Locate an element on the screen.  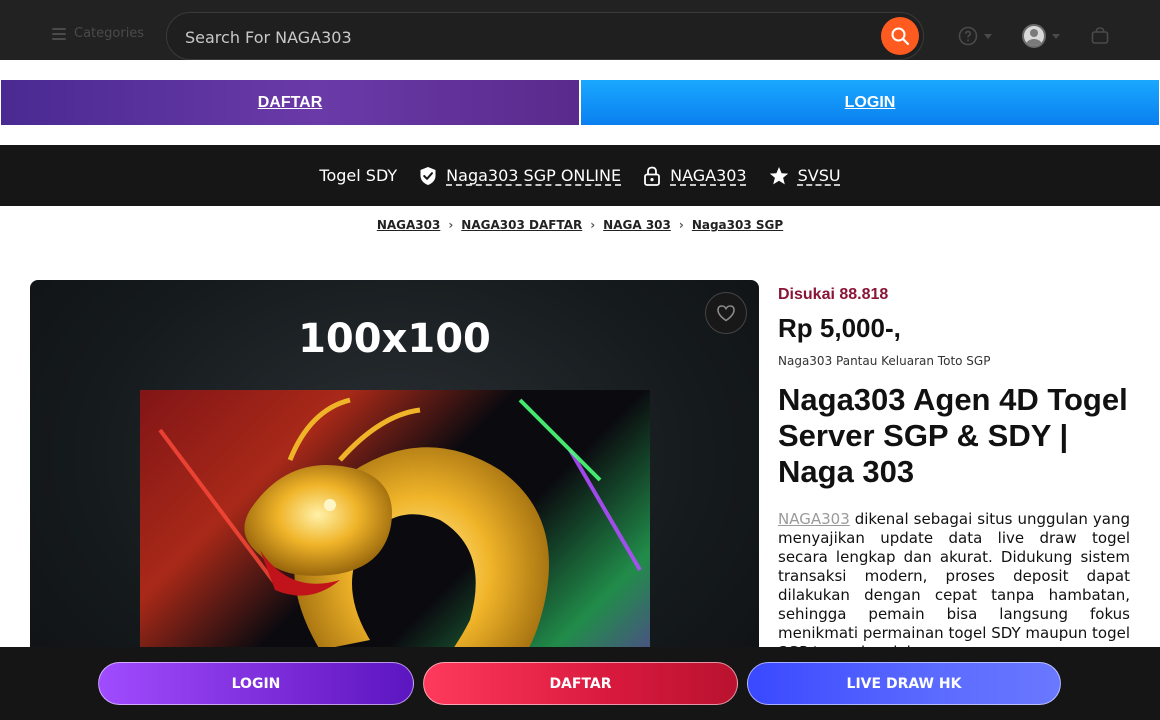
menu-icon is located at coordinates (59, 33).